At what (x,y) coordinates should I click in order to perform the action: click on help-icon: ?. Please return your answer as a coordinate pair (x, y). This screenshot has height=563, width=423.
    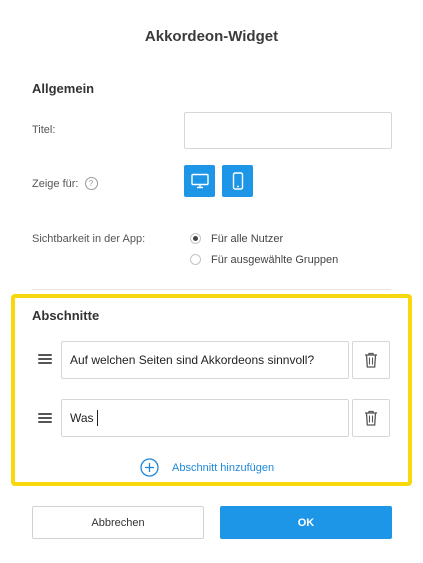
    Looking at the image, I should click on (91, 183).